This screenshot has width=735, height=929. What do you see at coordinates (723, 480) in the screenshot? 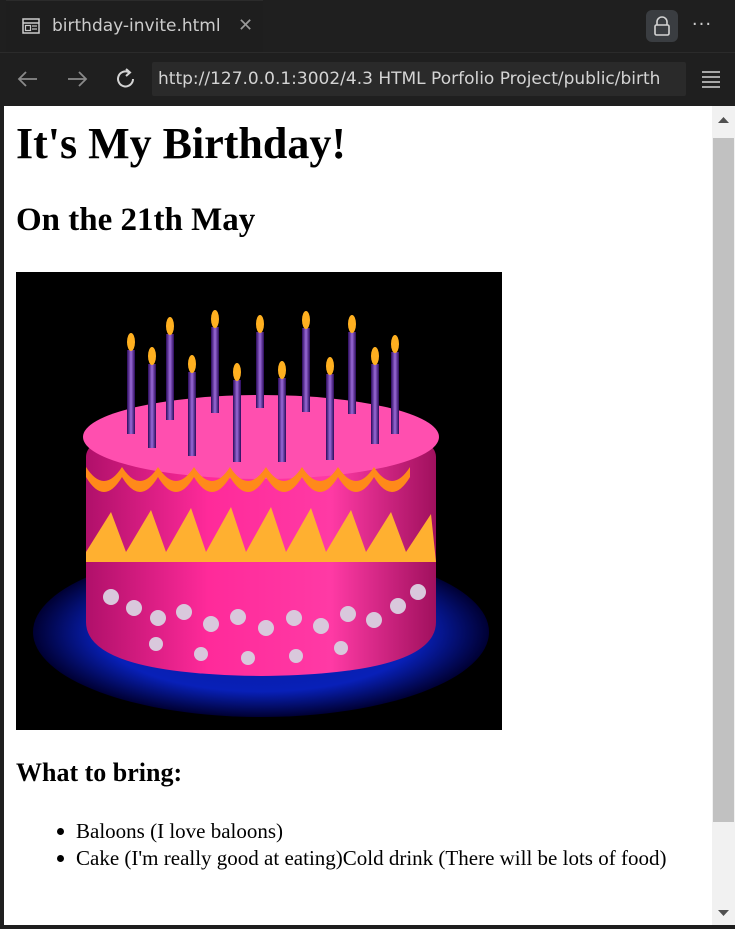
I see `scrollbar-thumb` at bounding box center [723, 480].